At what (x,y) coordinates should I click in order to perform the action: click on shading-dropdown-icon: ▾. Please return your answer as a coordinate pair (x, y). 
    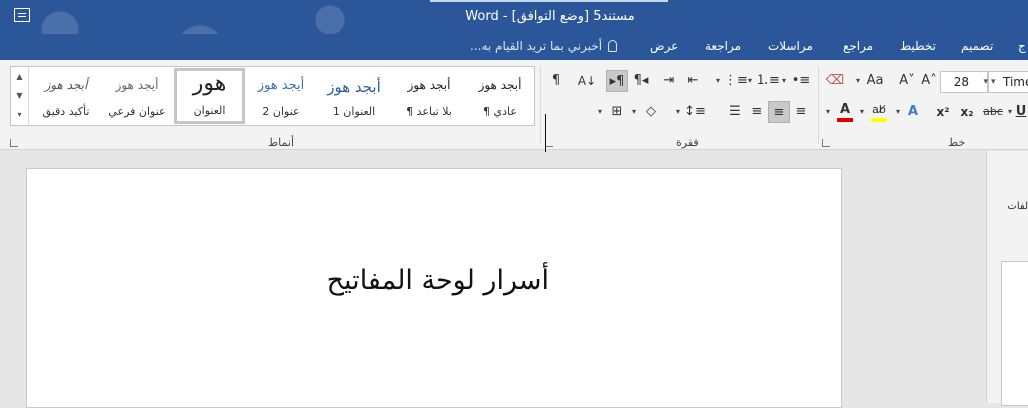
    Looking at the image, I should click on (634, 112).